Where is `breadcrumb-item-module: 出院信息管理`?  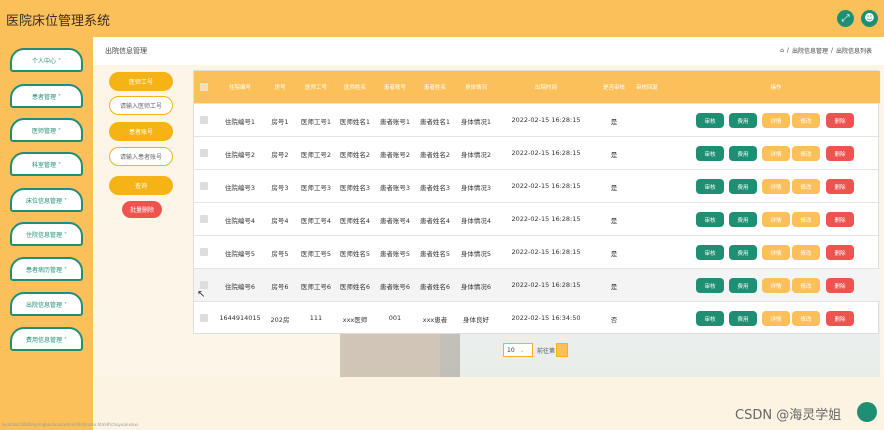 breadcrumb-item-module: 出院信息管理 is located at coordinates (810, 50).